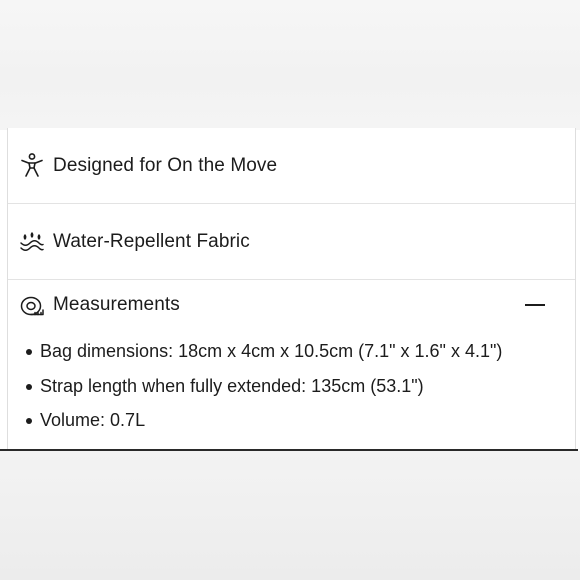 This screenshot has width=580, height=580. Describe the element at coordinates (151, 241) in the screenshot. I see `accordion-item-label: Water-Repellent Fabric` at that location.